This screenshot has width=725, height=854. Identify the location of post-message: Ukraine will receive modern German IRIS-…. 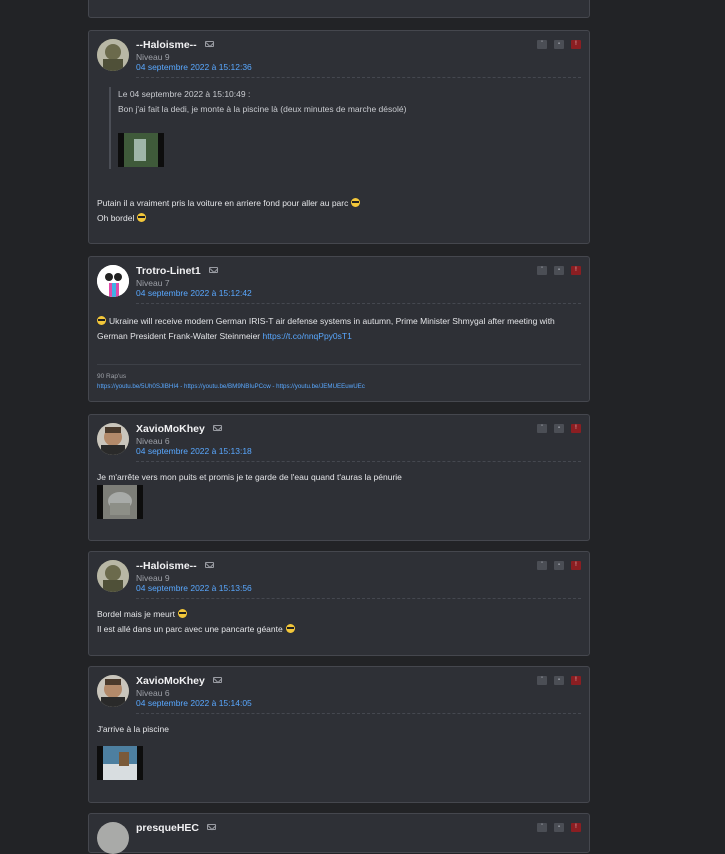
(339, 329).